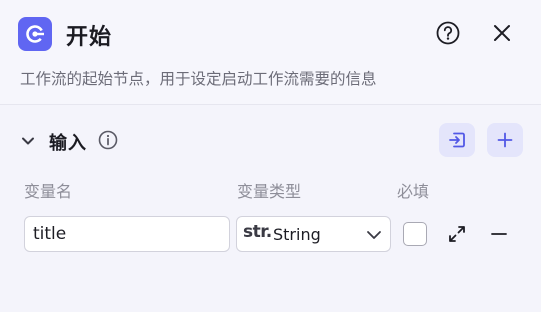  I want to click on add-variable-button, so click(505, 140).